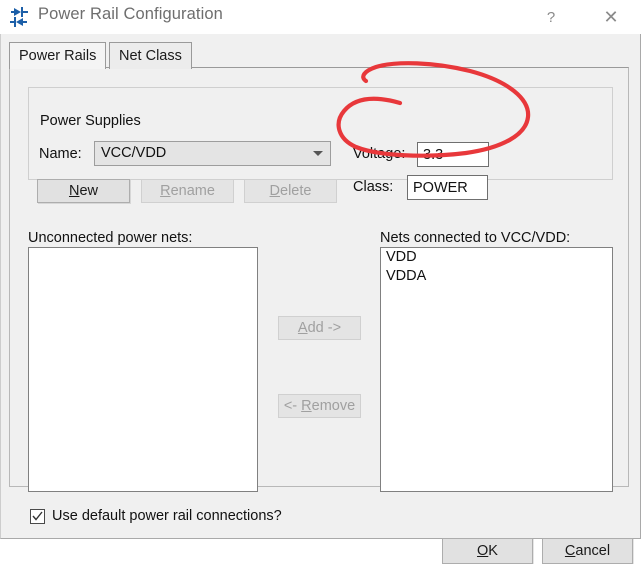 This screenshot has width=641, height=564. What do you see at coordinates (58, 55) in the screenshot?
I see `tab-power-rails: Power Rails` at bounding box center [58, 55].